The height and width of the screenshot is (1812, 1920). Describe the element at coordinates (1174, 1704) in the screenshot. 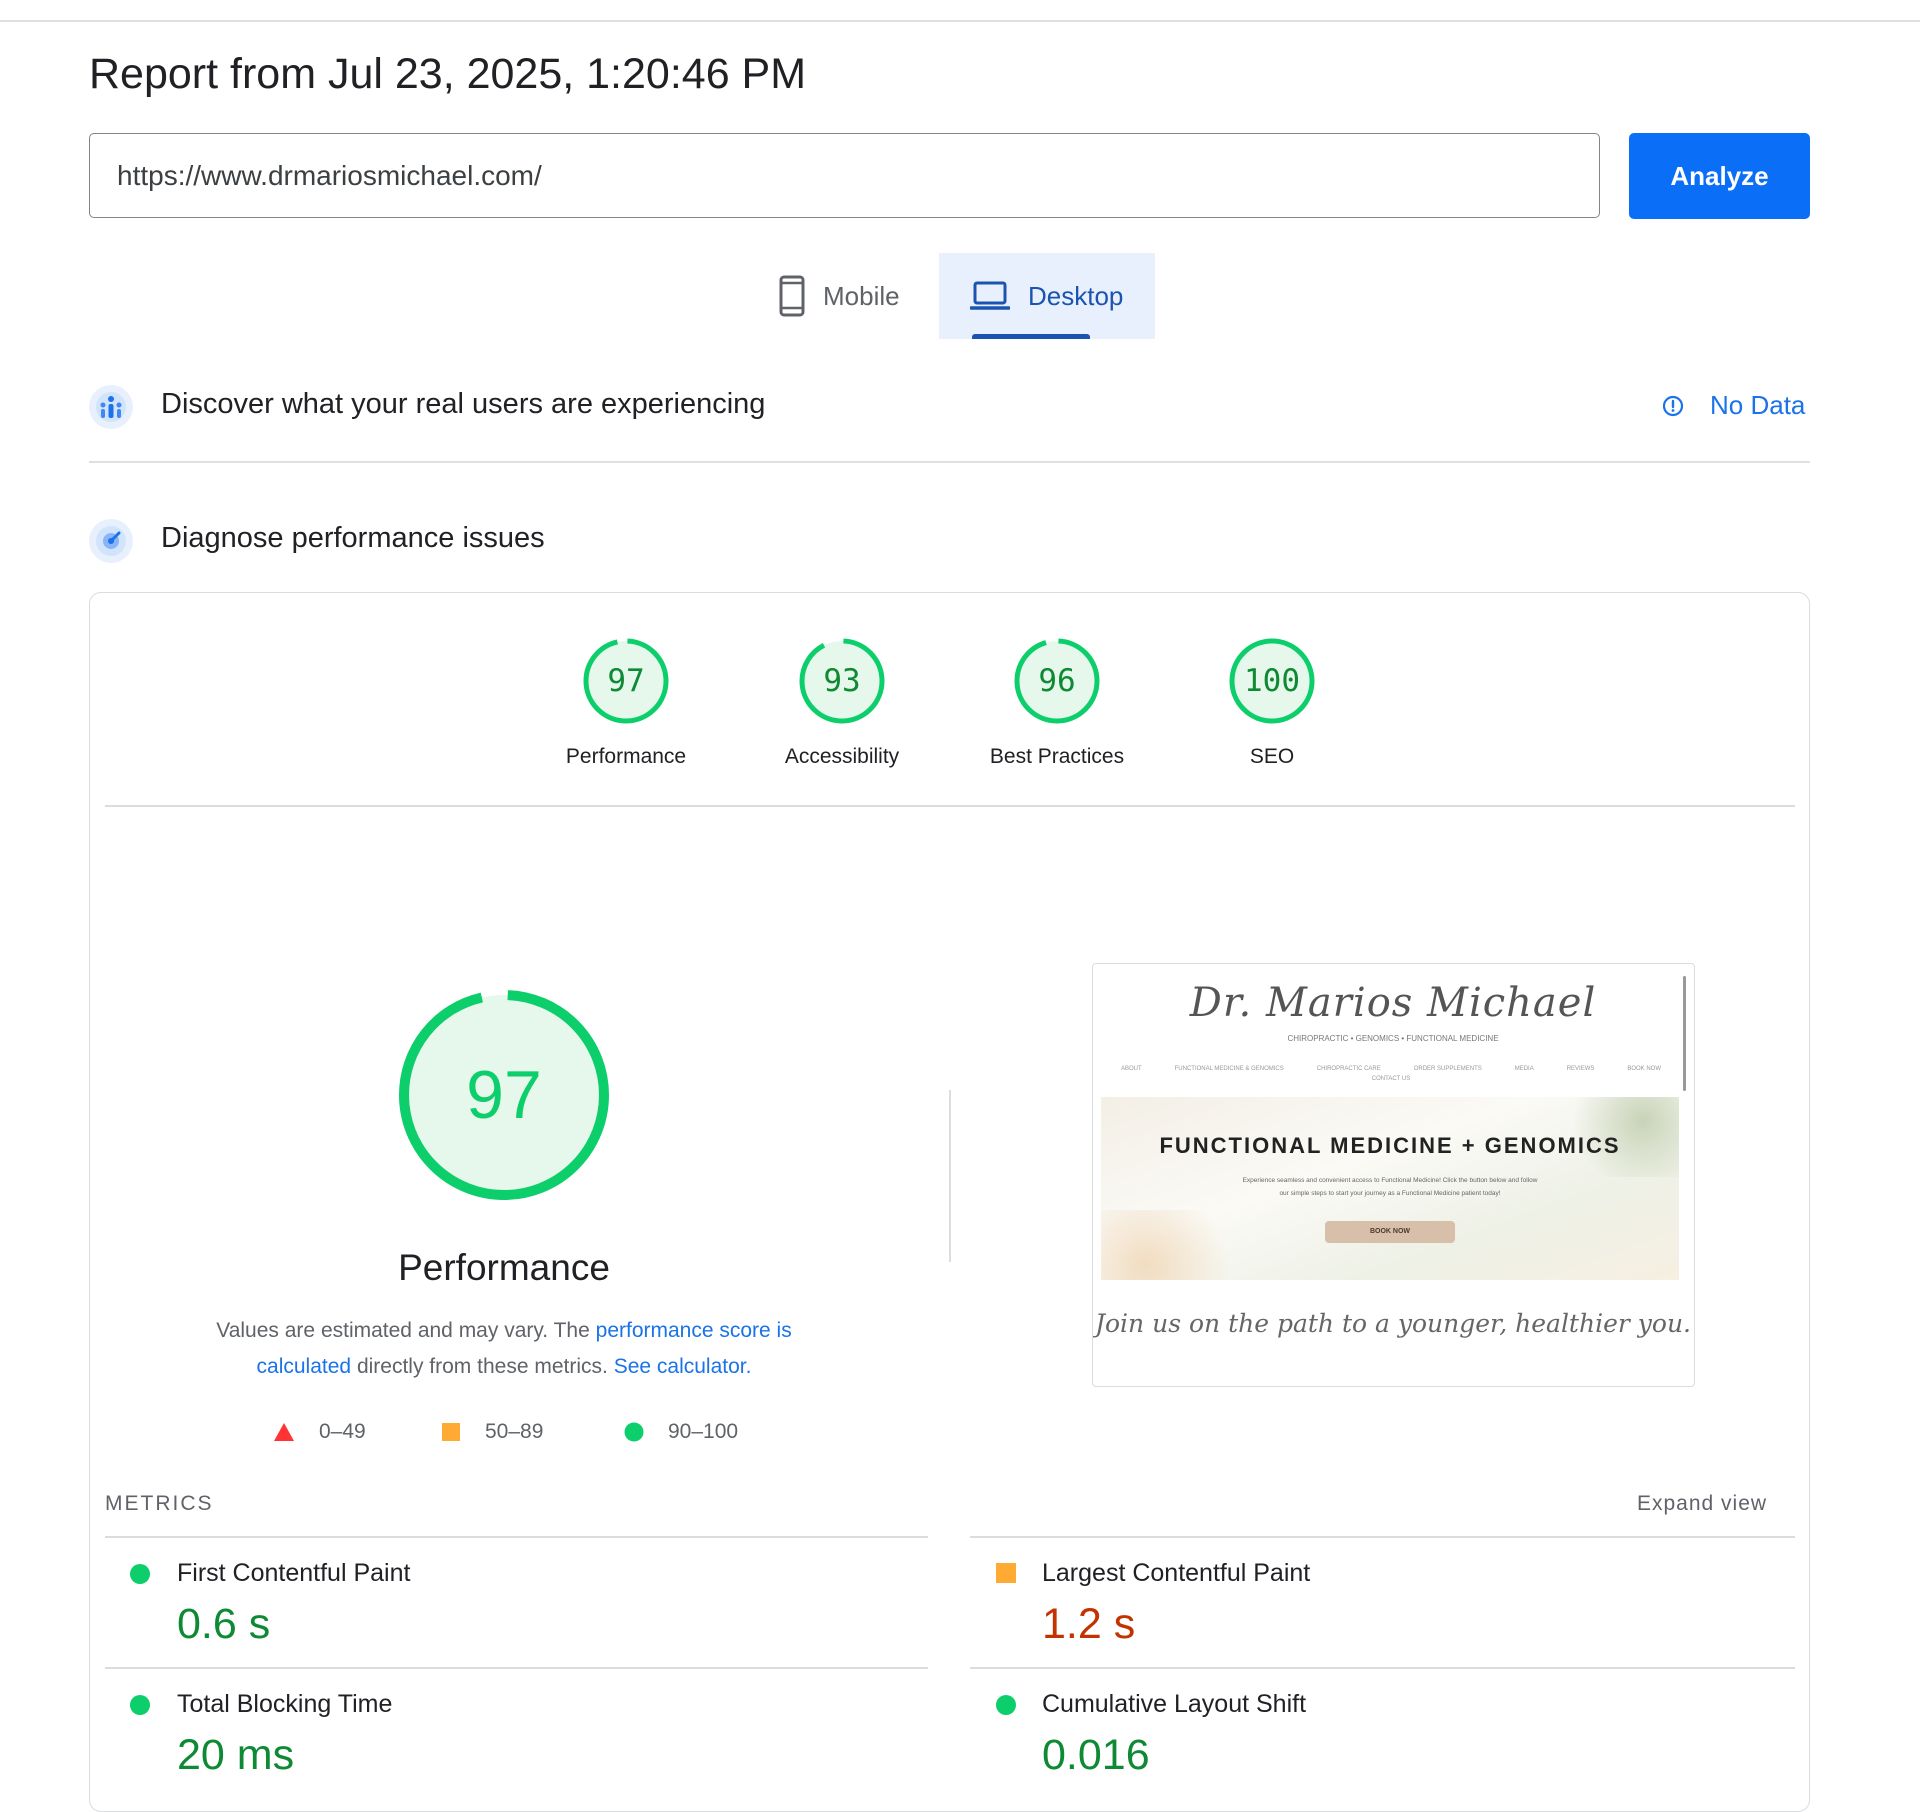

I see `metric-cls-label: Cumulative Layout Shift` at that location.